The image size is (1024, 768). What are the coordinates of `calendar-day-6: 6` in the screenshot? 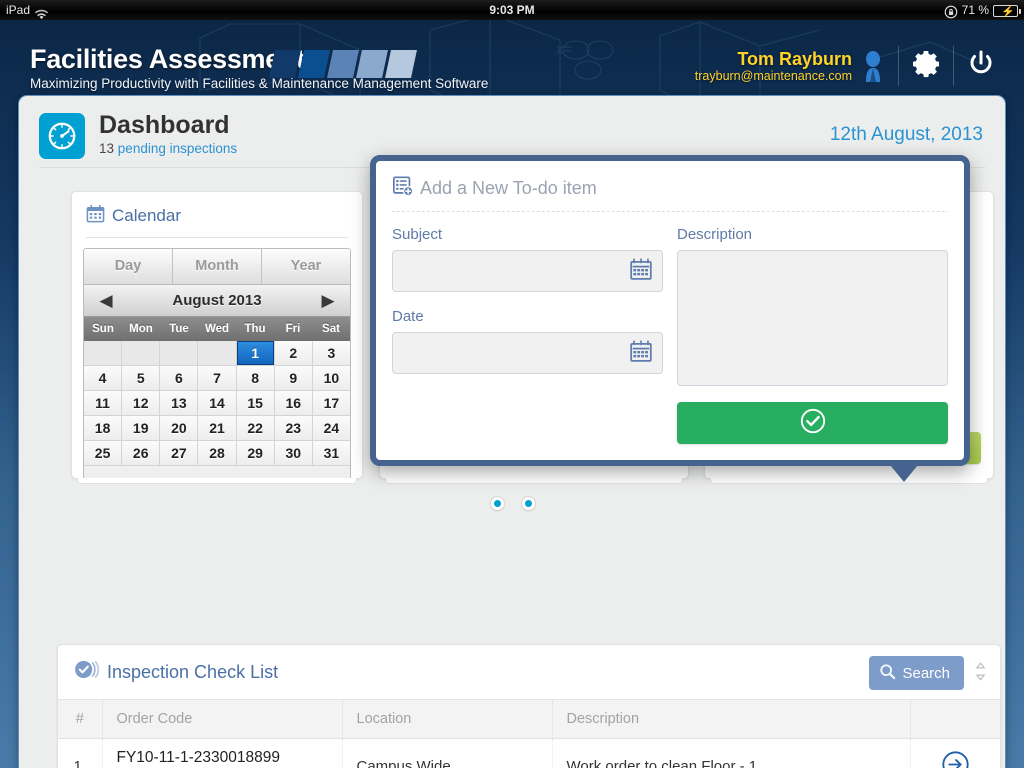 It's located at (179, 378).